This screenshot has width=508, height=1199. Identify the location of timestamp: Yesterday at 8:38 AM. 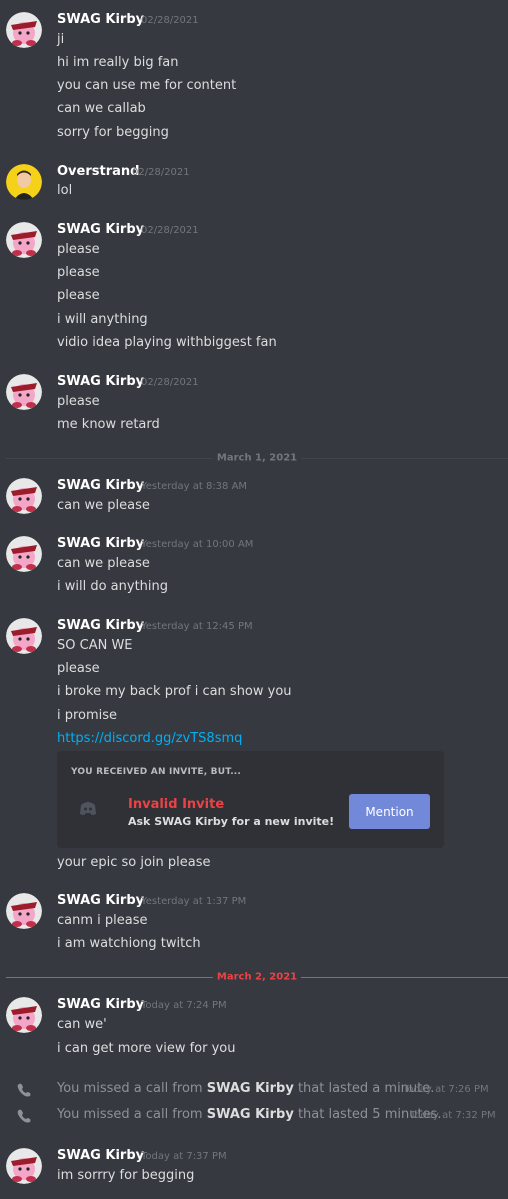
(194, 486).